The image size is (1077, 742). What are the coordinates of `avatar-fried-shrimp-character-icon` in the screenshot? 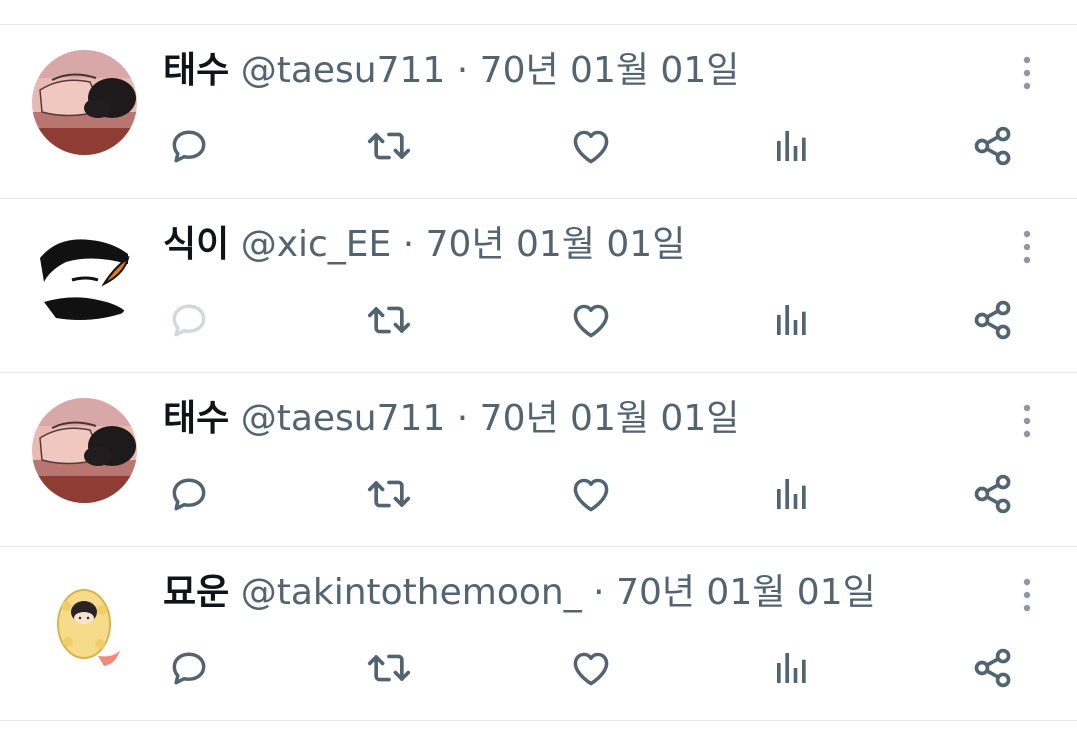 It's located at (84, 624).